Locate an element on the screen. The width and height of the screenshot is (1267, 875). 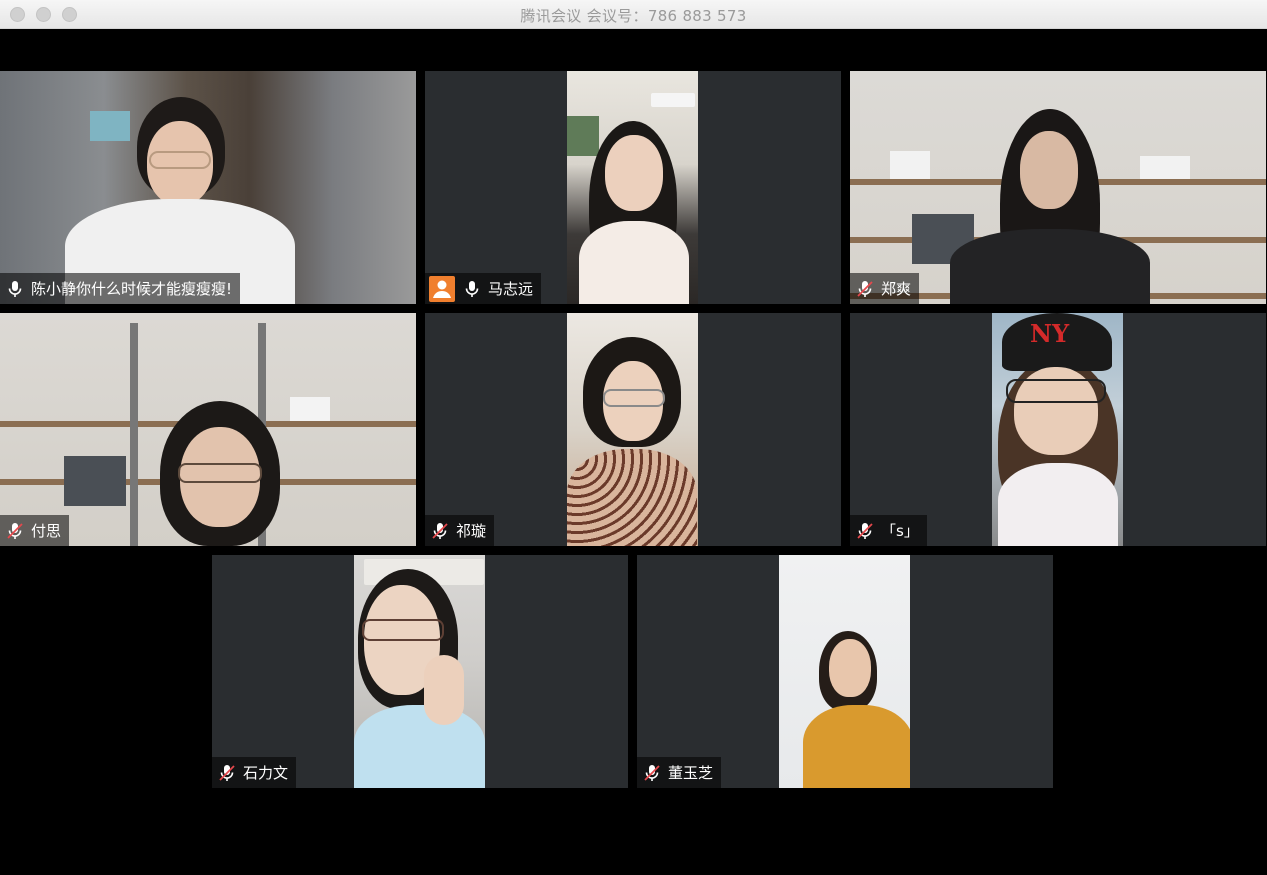
video-tile-3: 郑爽 is located at coordinates (1058, 187).